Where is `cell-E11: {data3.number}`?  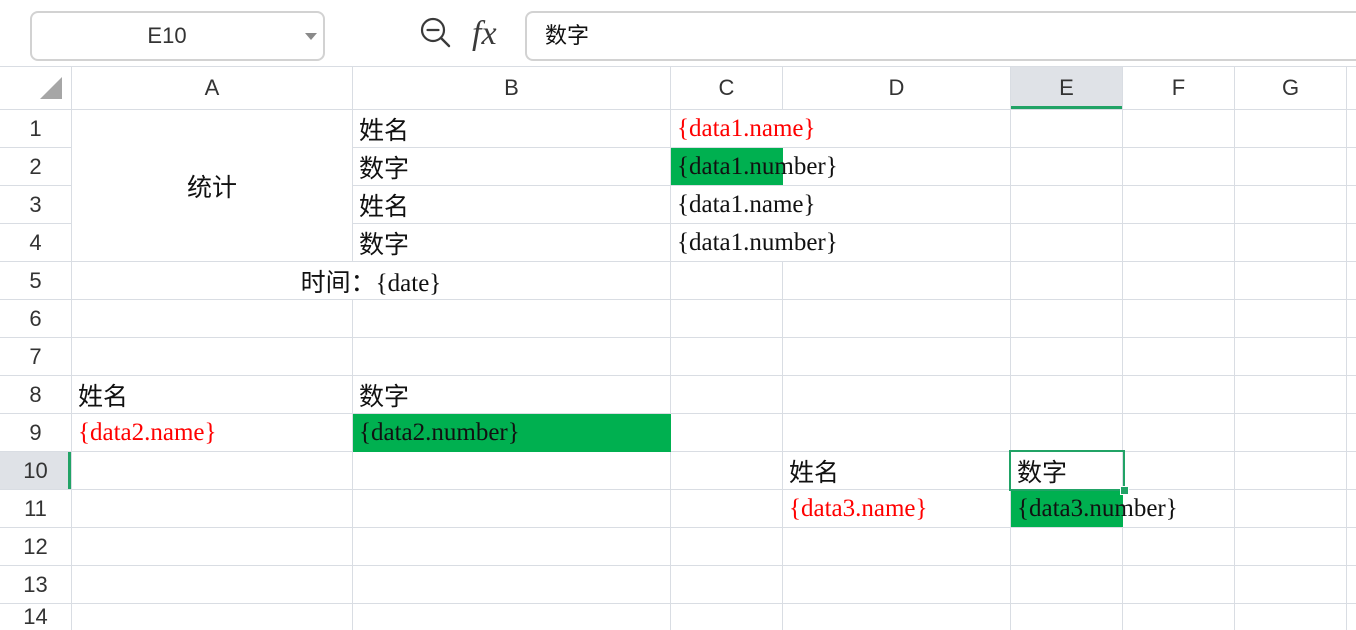
cell-E11: {data3.number} is located at coordinates (1123, 509).